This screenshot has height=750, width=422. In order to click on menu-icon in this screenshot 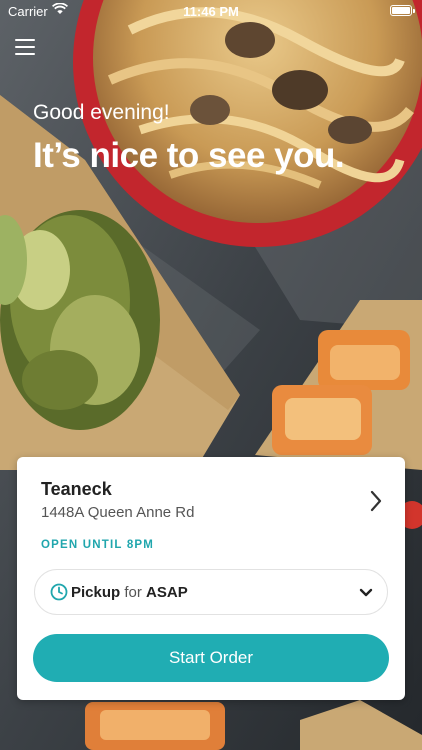, I will do `click(25, 47)`.